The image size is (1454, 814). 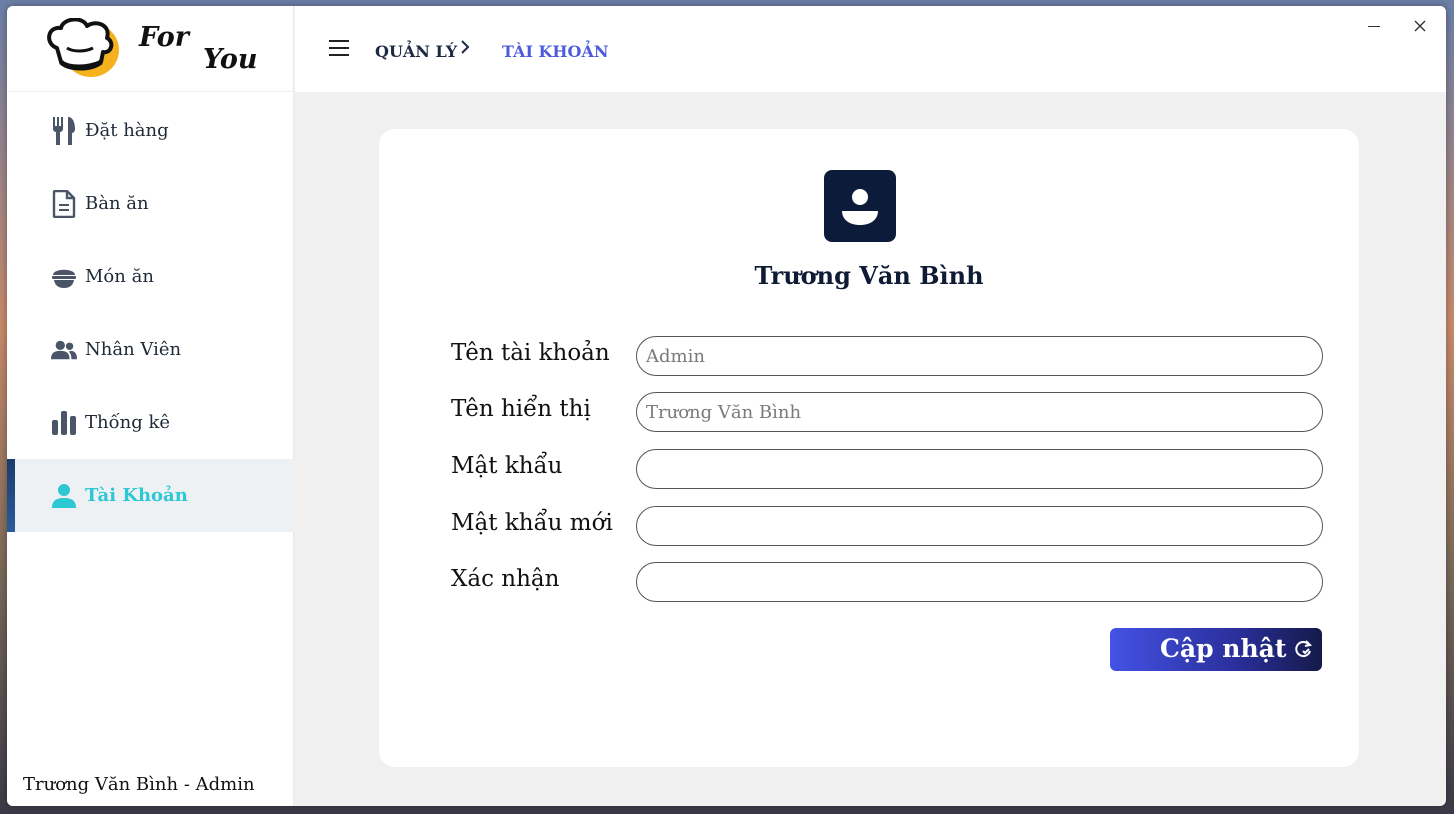 I want to click on sidebar-item-label: Bàn ăn, so click(x=117, y=203).